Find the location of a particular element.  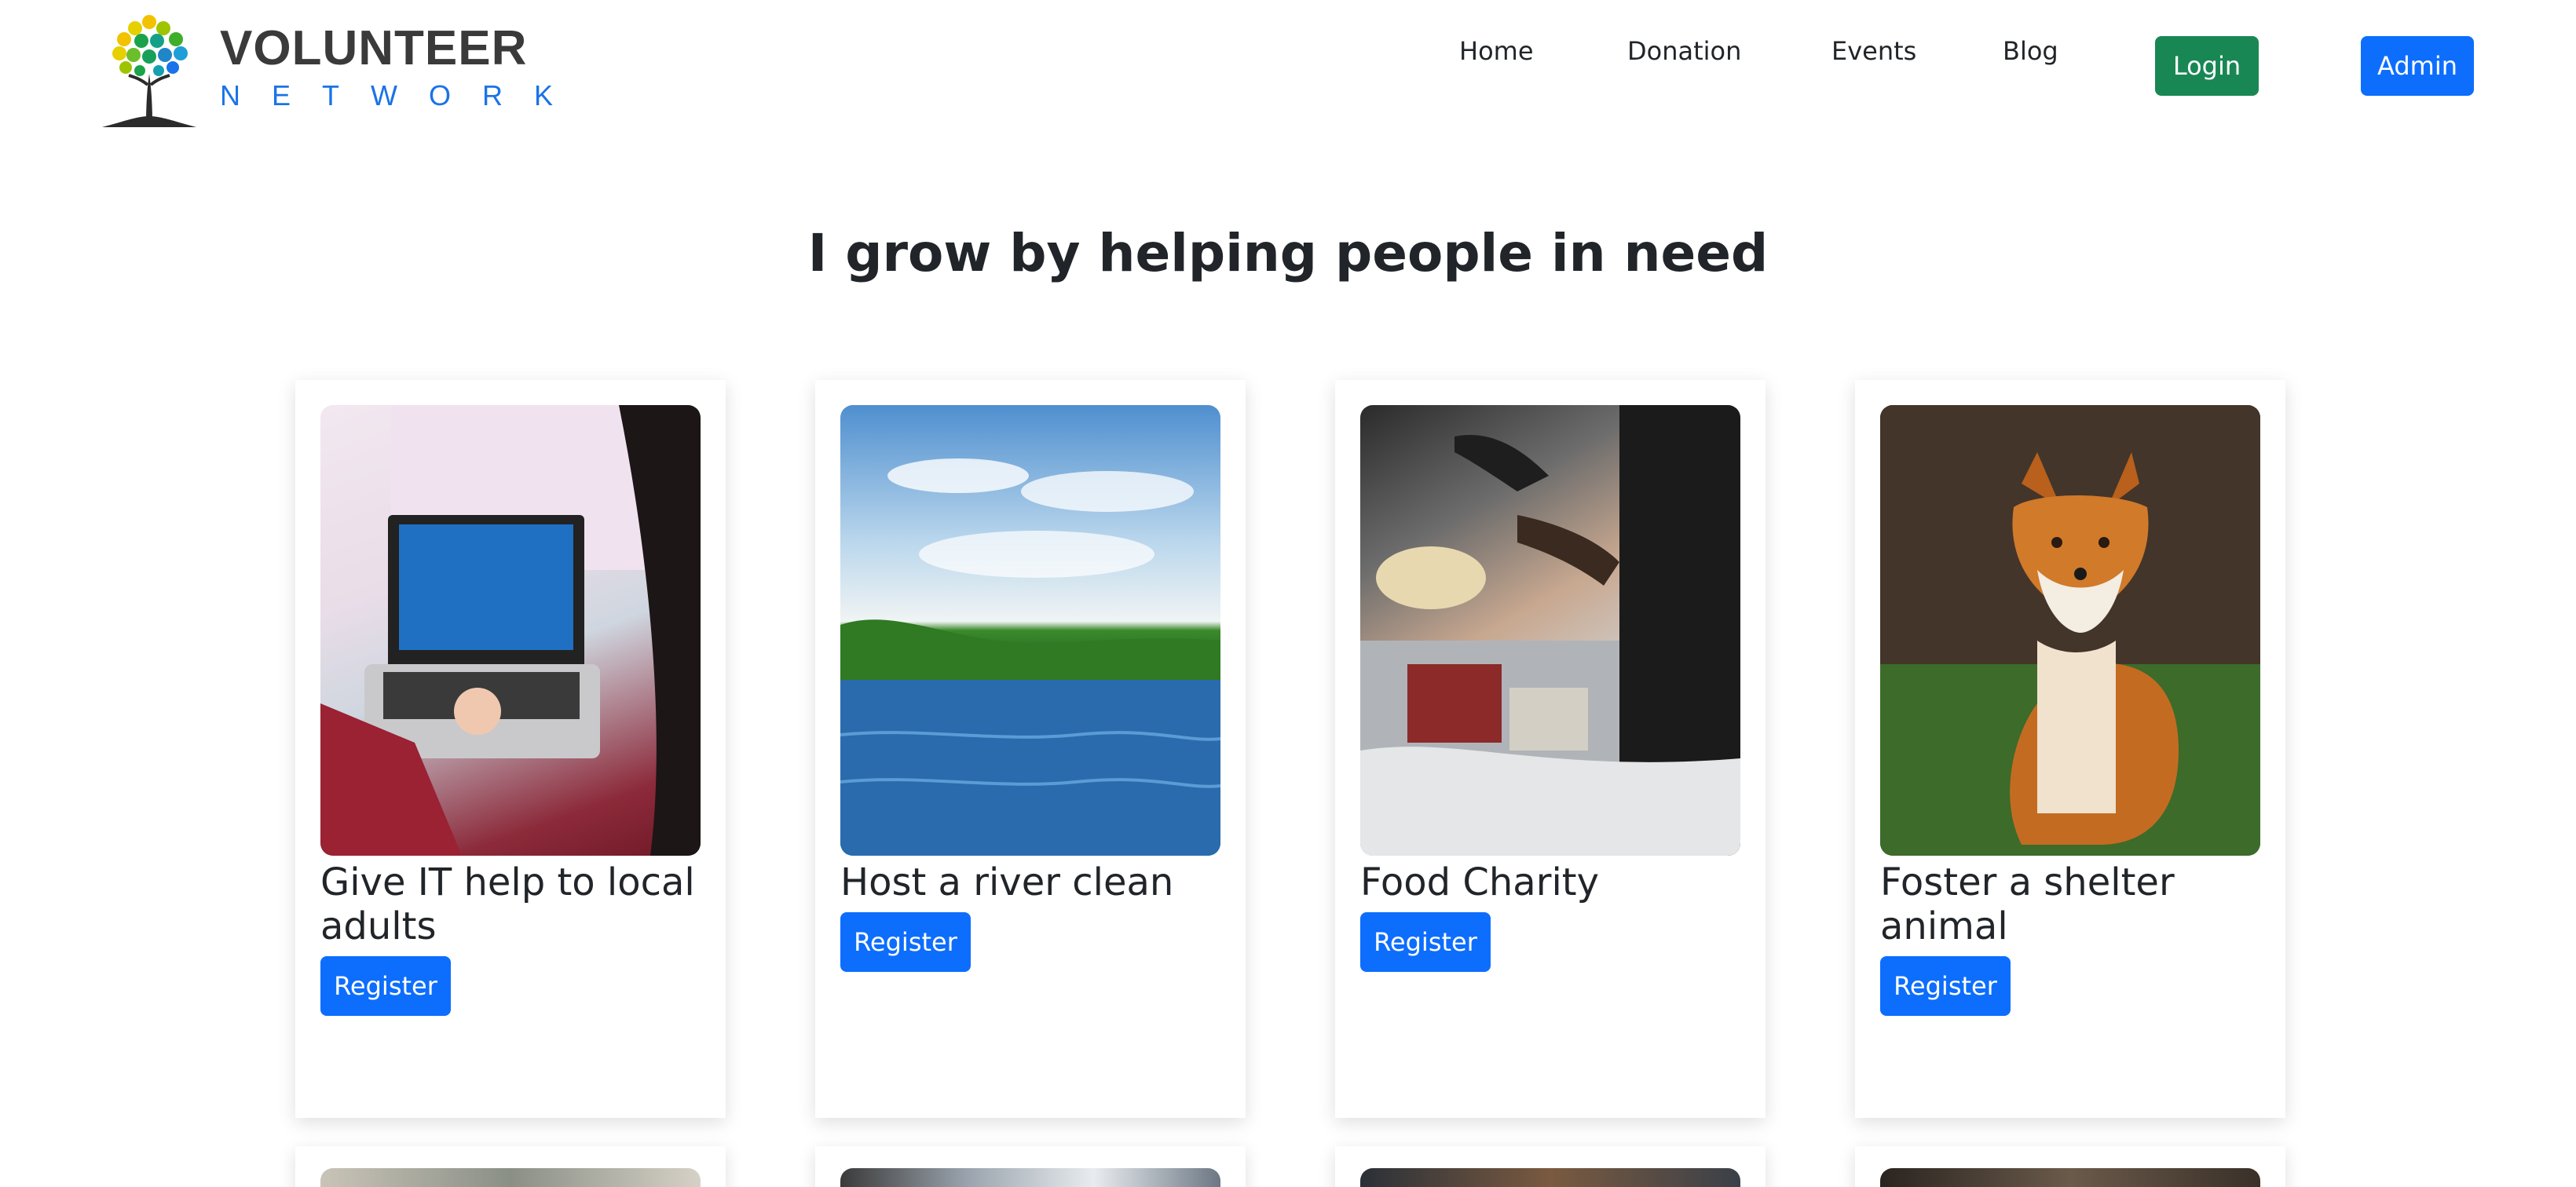

event-title: Food Charity is located at coordinates (1480, 882).